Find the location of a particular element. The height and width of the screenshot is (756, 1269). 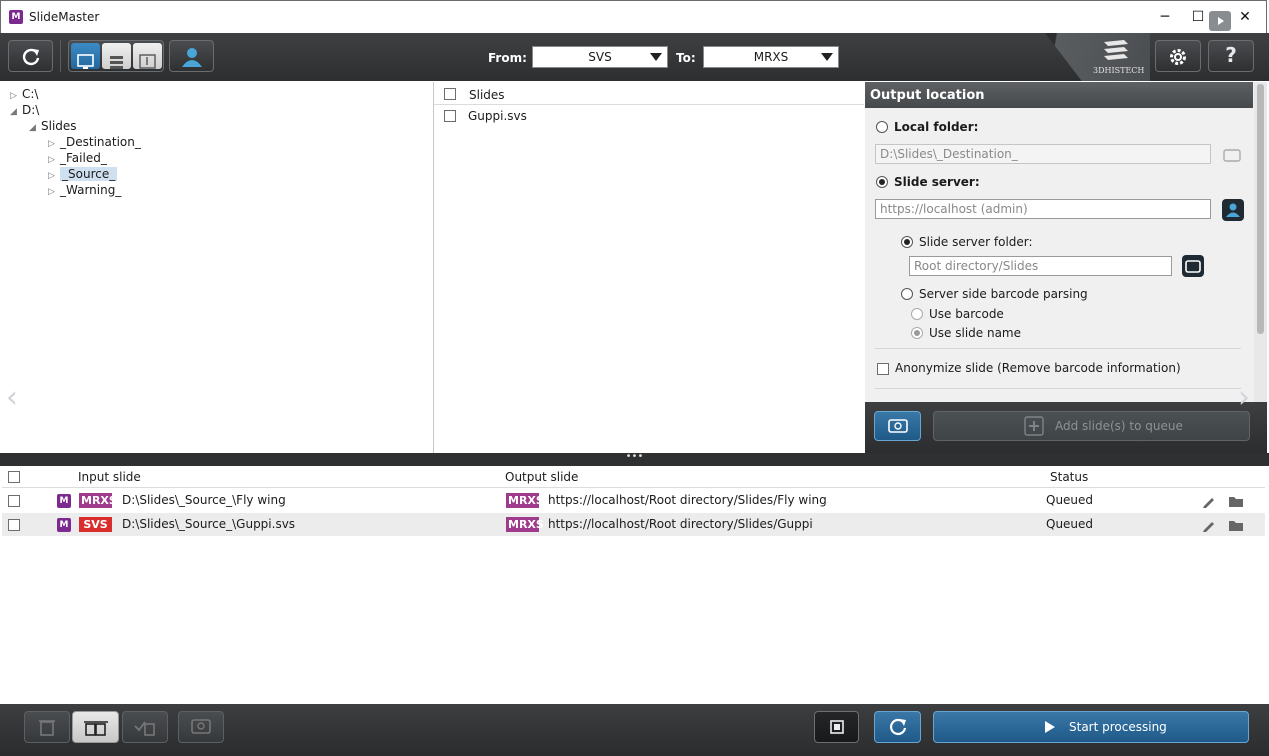

tree-item-slides: ◢ Slides is located at coordinates (53, 126).